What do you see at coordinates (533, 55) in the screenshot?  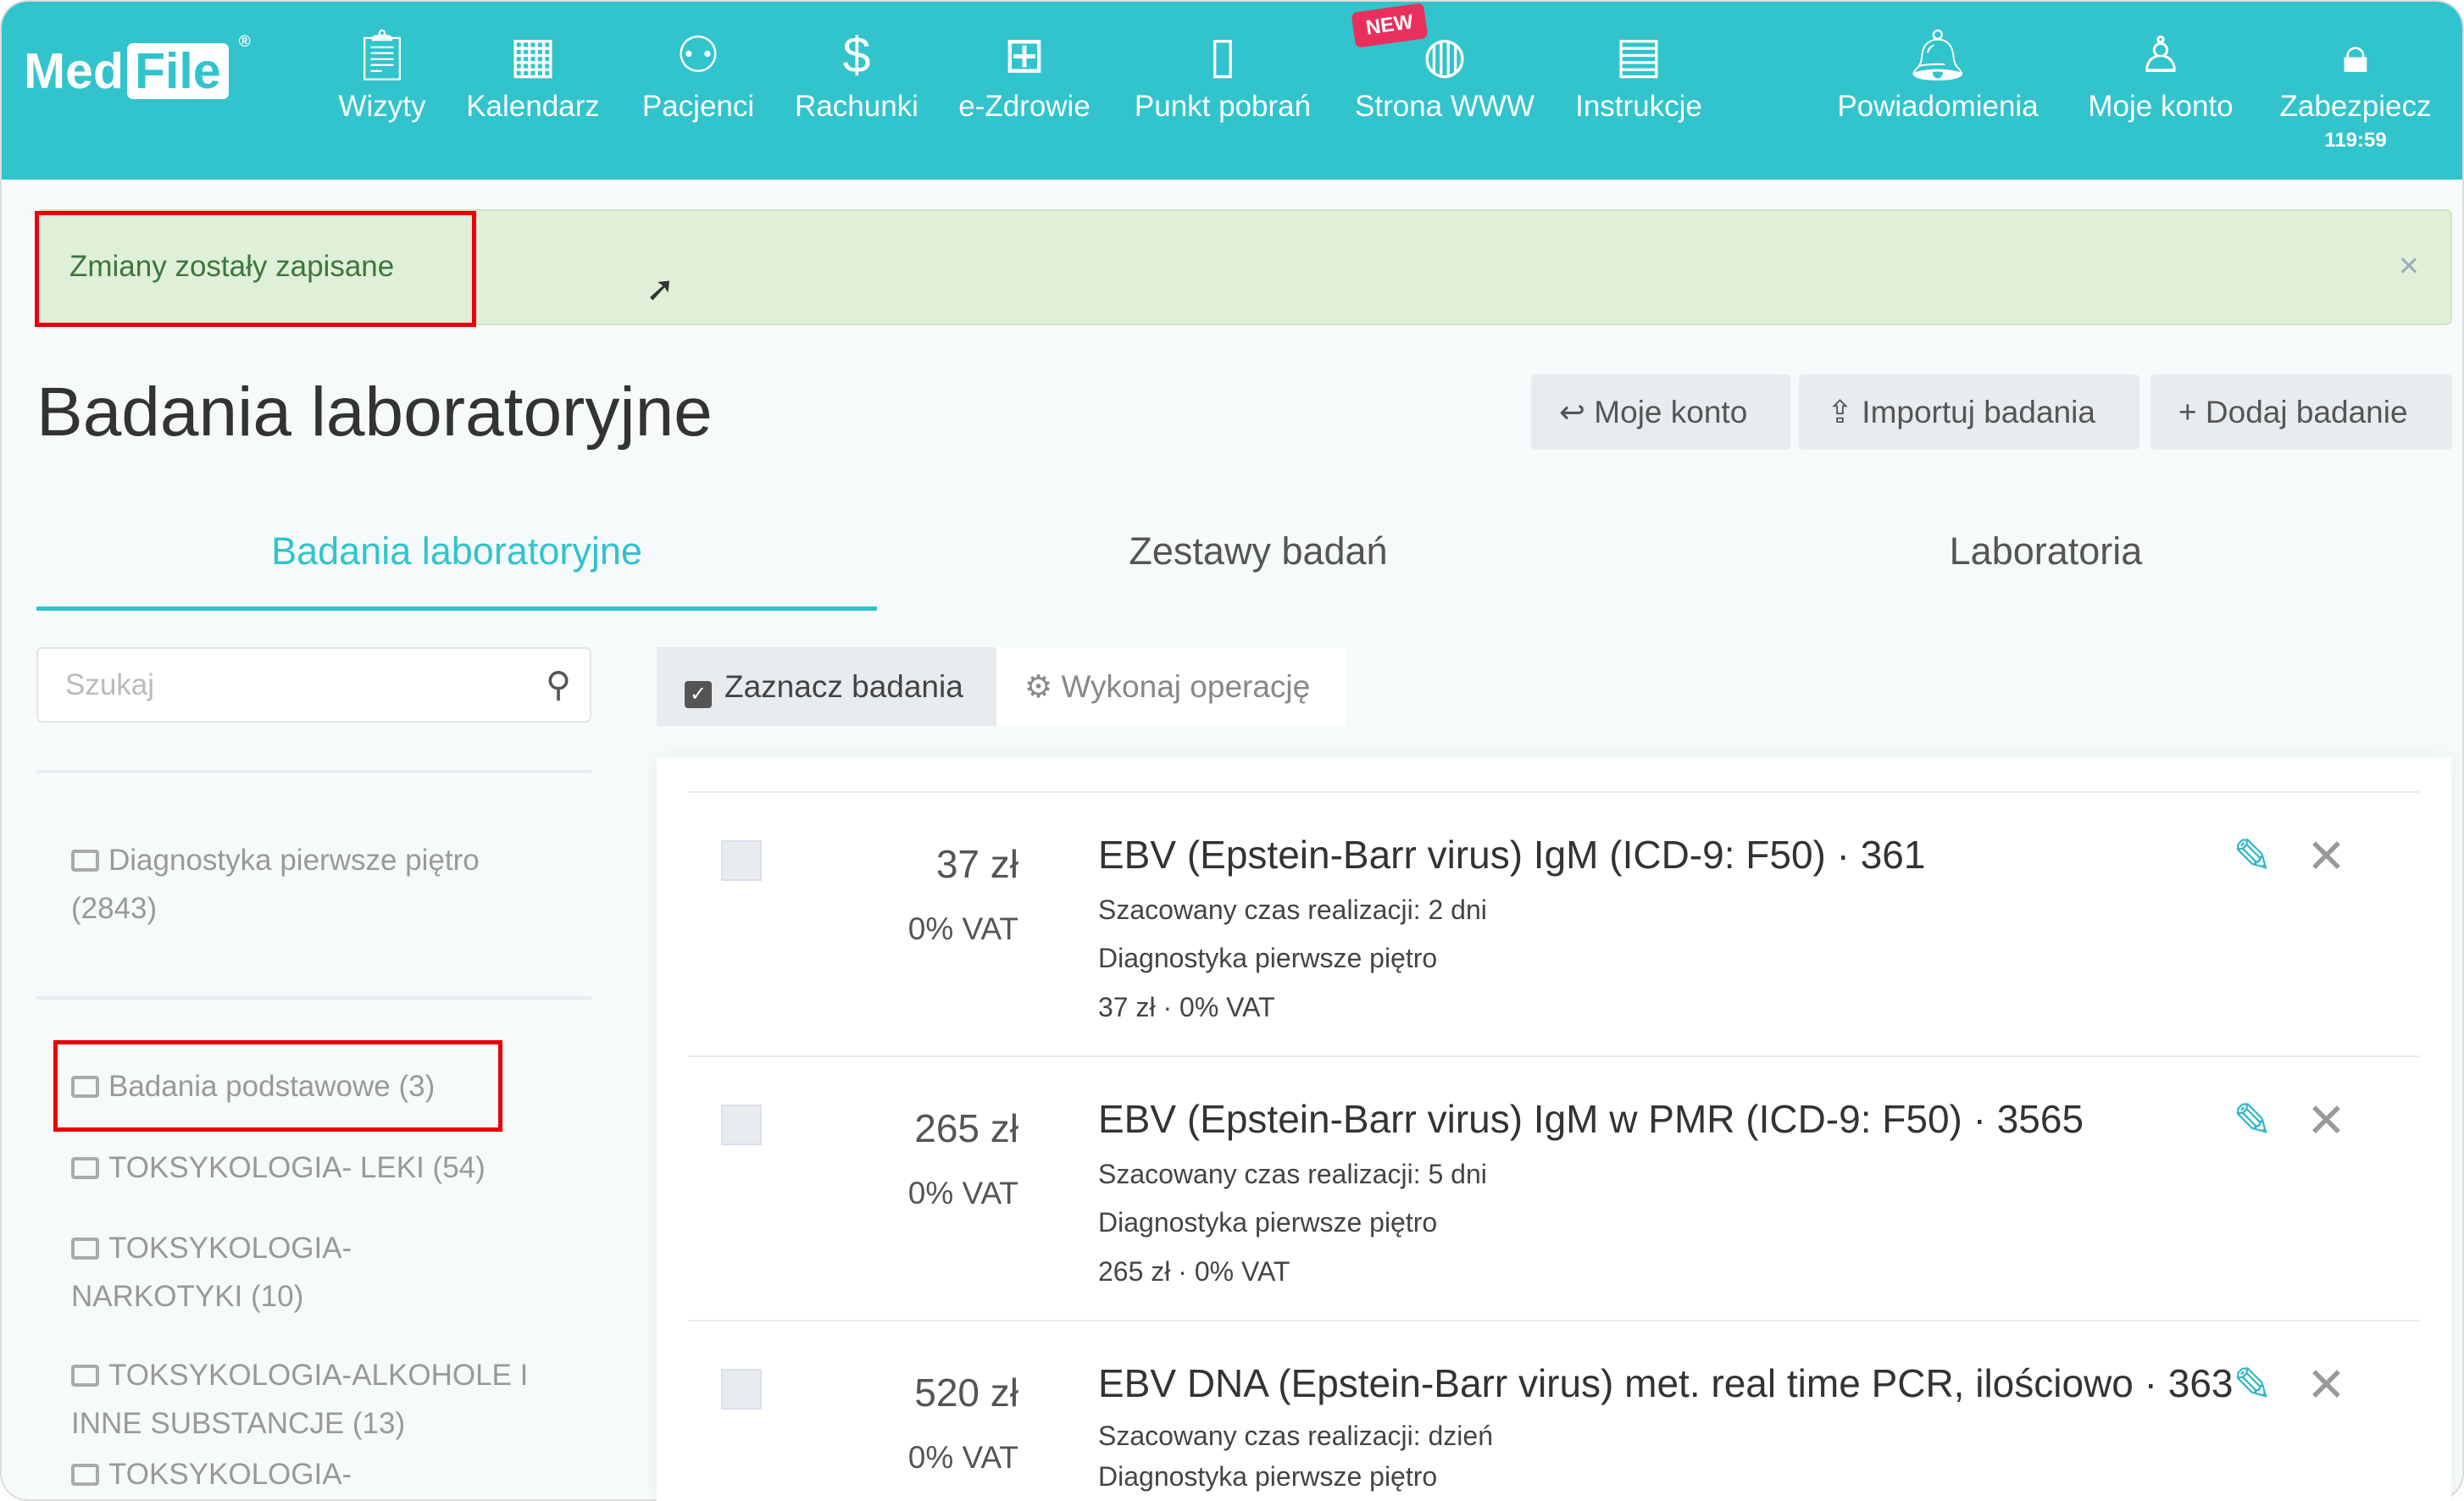 I see `calendar-icon: ▦` at bounding box center [533, 55].